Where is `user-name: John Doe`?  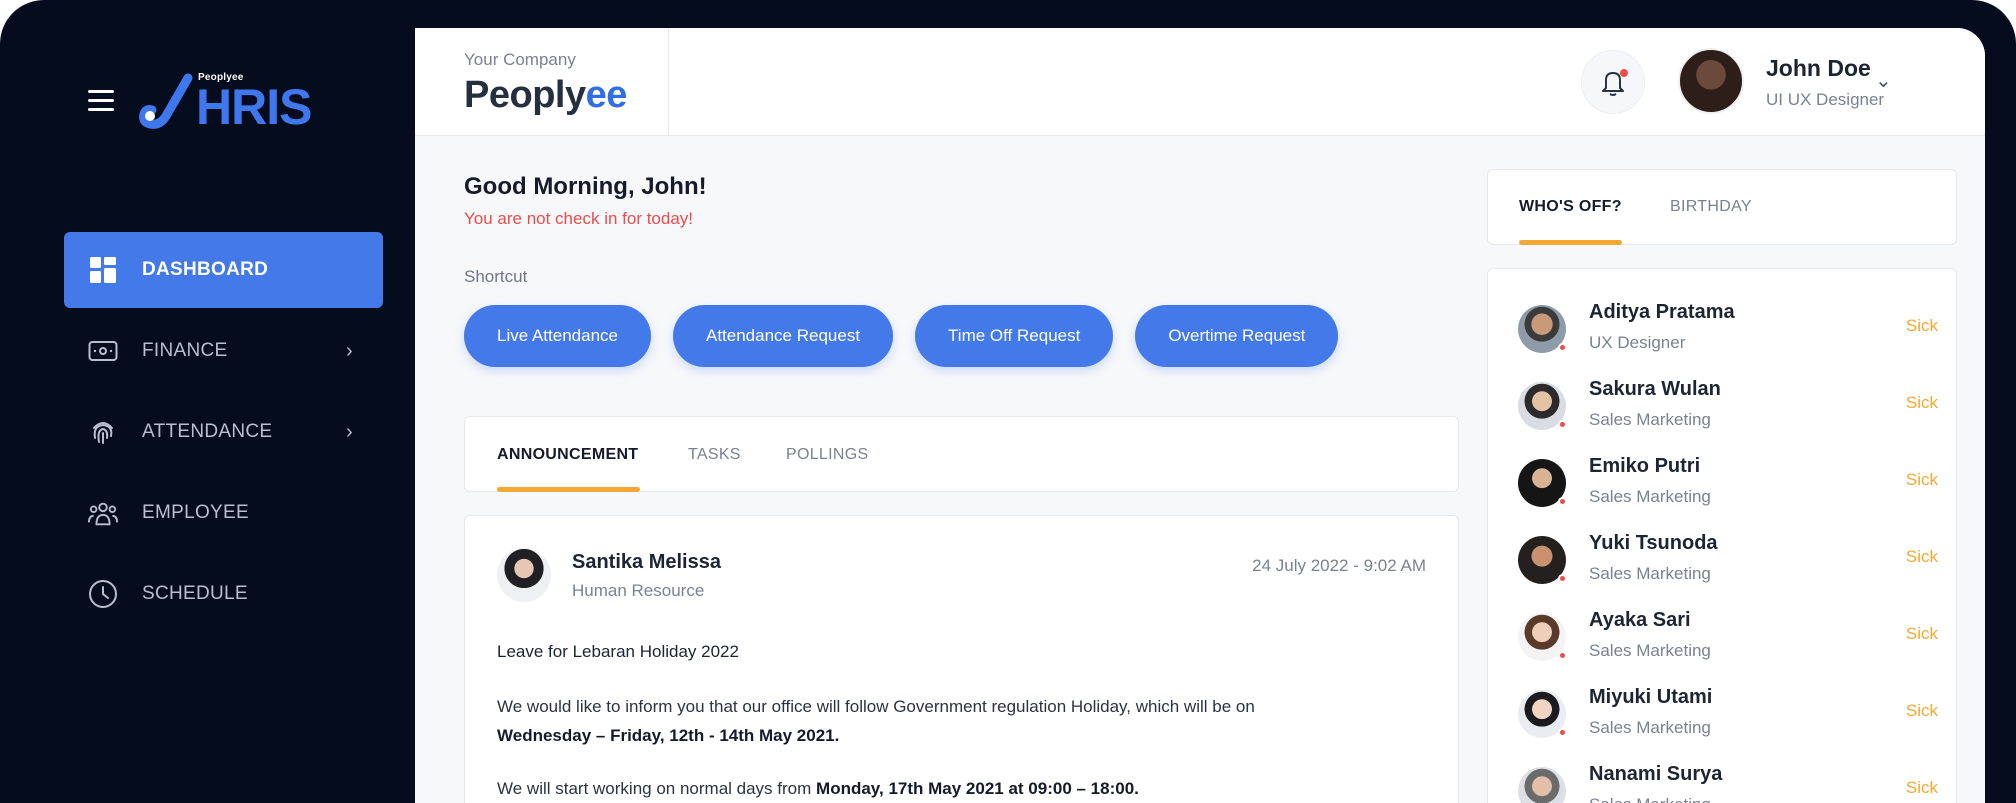 user-name: John Doe is located at coordinates (1818, 68).